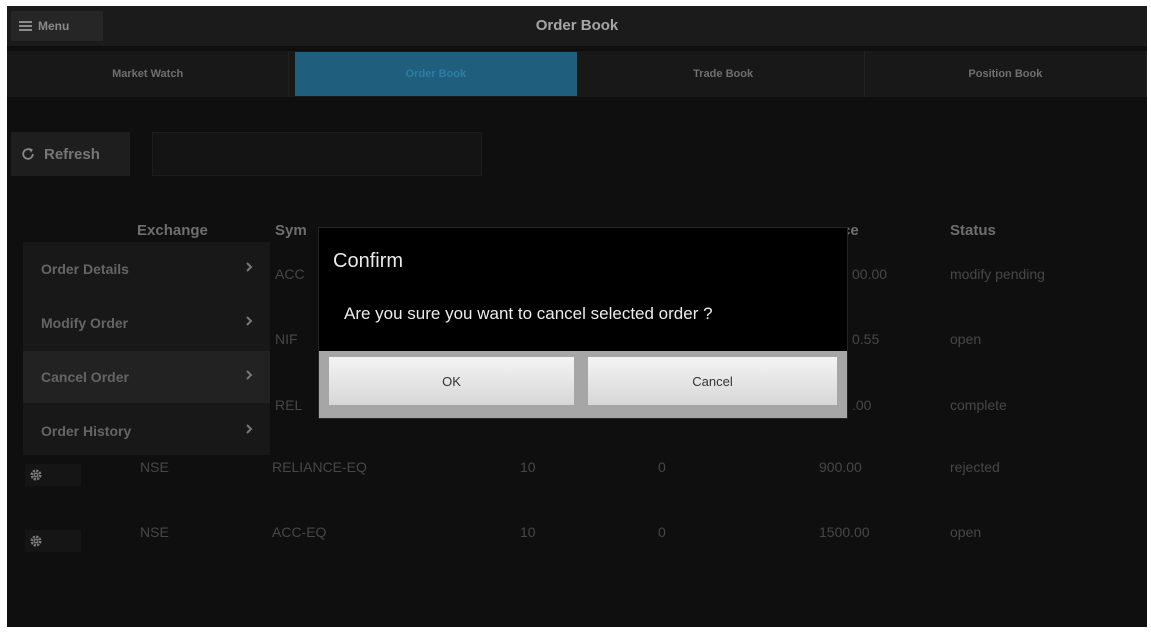 The image size is (1151, 633). Describe the element at coordinates (86, 431) in the screenshot. I see `menu-item-label: Order History` at that location.